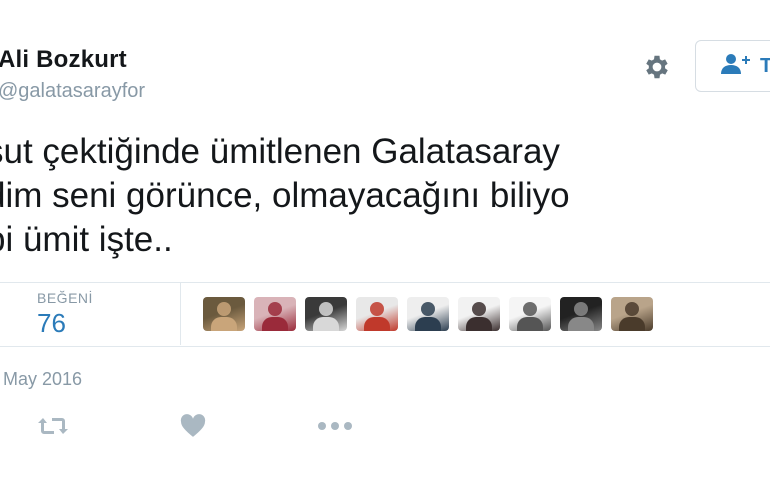 The image size is (770, 485). I want to click on stats-vertical-divider, so click(180, 314).